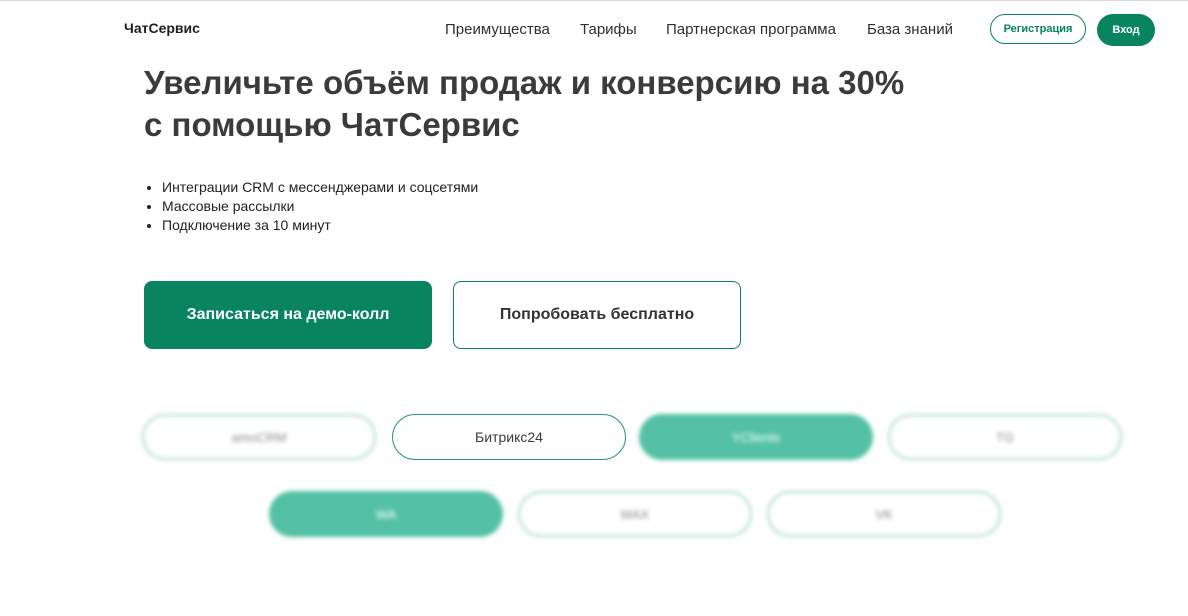  What do you see at coordinates (259, 437) in the screenshot?
I see `integration-pill-amocrm: amoCRM` at bounding box center [259, 437].